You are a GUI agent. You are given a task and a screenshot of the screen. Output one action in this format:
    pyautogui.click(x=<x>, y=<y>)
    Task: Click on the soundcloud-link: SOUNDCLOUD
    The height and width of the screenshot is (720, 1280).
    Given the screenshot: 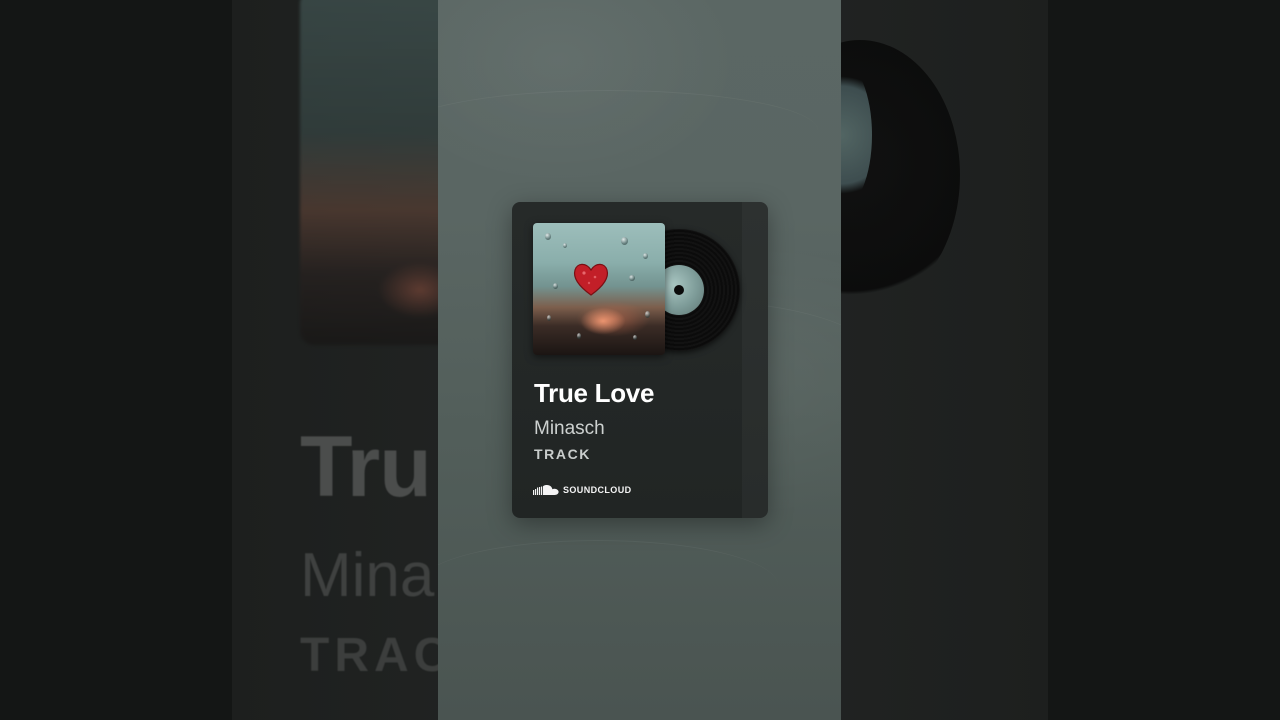 What is the action you would take?
    pyautogui.click(x=582, y=490)
    